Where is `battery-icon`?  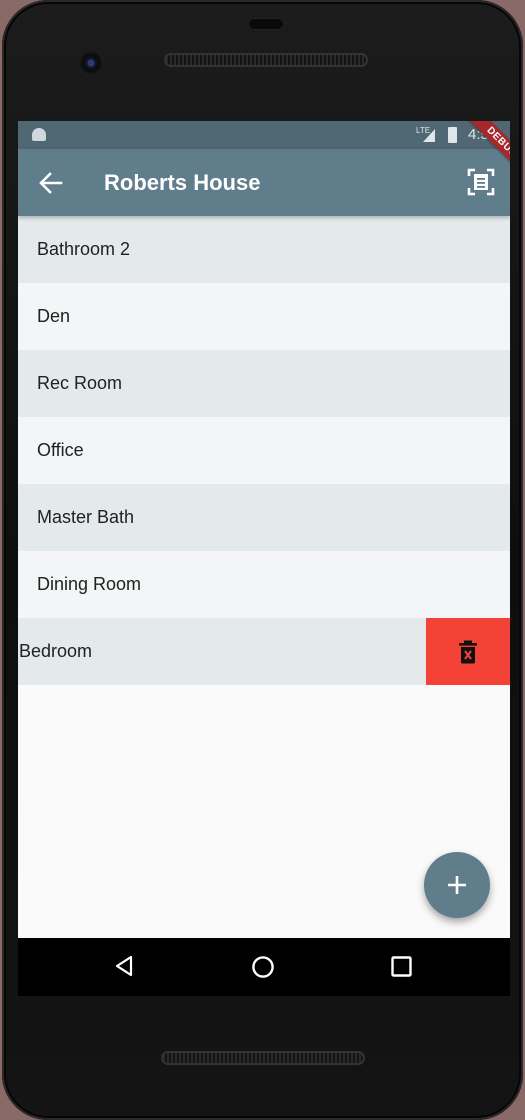
battery-icon is located at coordinates (452, 135).